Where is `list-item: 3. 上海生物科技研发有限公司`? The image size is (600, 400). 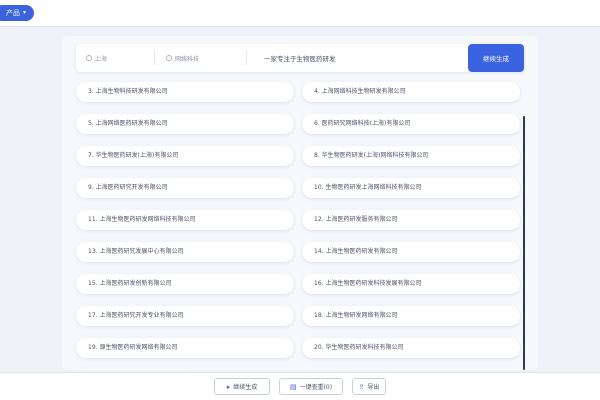
list-item: 3. 上海生物科技研发有限公司 is located at coordinates (185, 92).